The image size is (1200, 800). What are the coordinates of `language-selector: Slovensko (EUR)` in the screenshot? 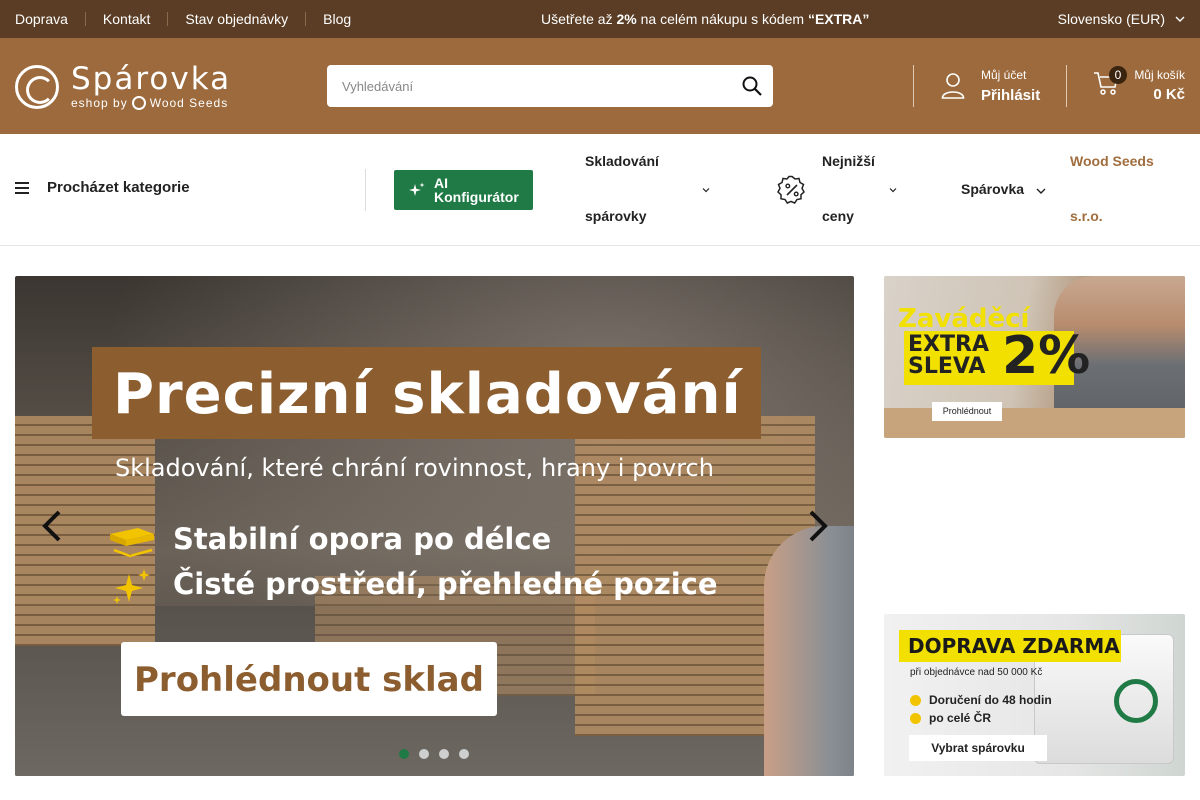 It's located at (1121, 19).